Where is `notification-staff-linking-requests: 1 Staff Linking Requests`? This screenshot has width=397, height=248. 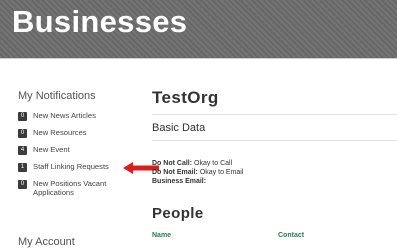 notification-staff-linking-requests: 1 Staff Linking Requests is located at coordinates (88, 168).